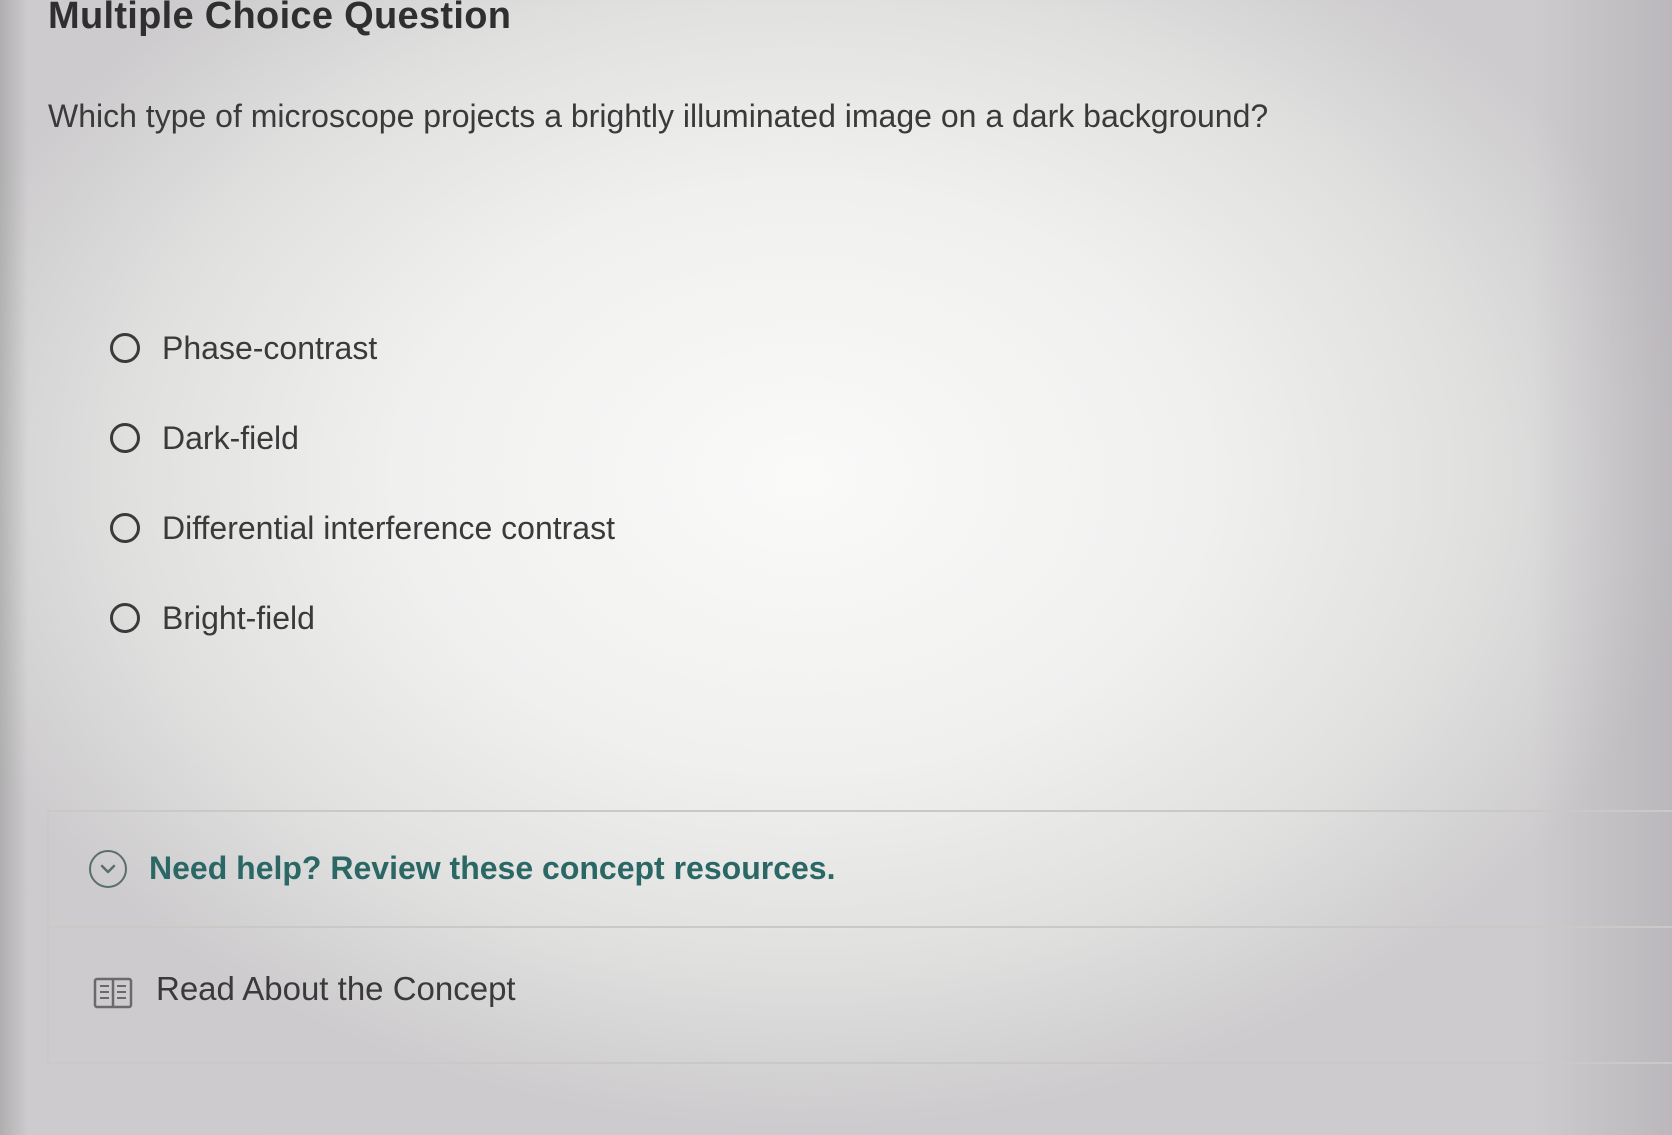  I want to click on option-label: Dark-field, so click(230, 438).